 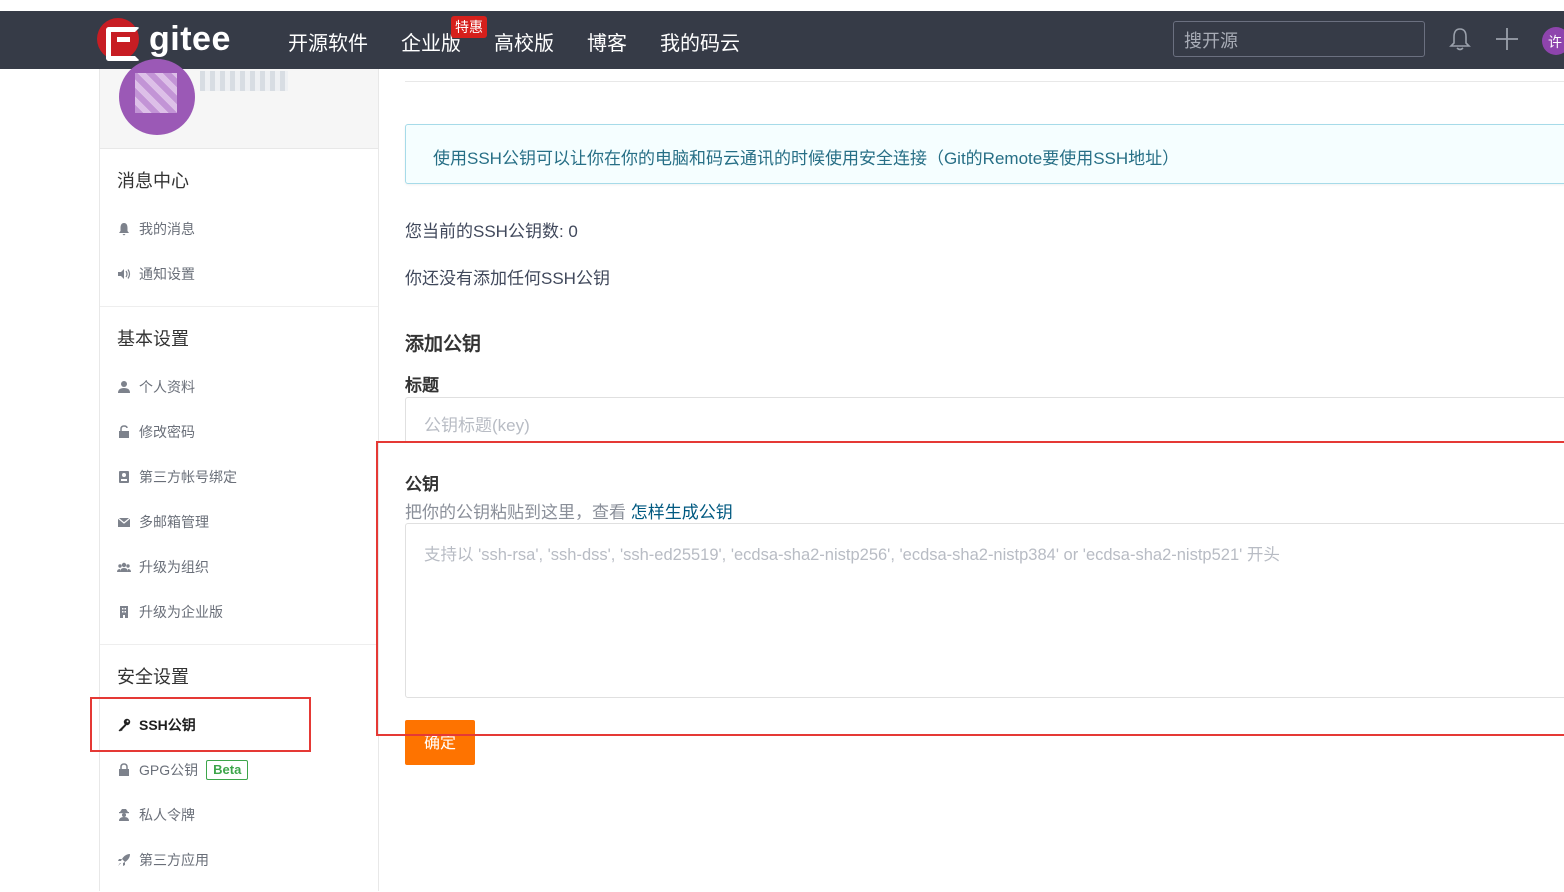 I want to click on nav-open-source: 开源软件, so click(x=328, y=41).